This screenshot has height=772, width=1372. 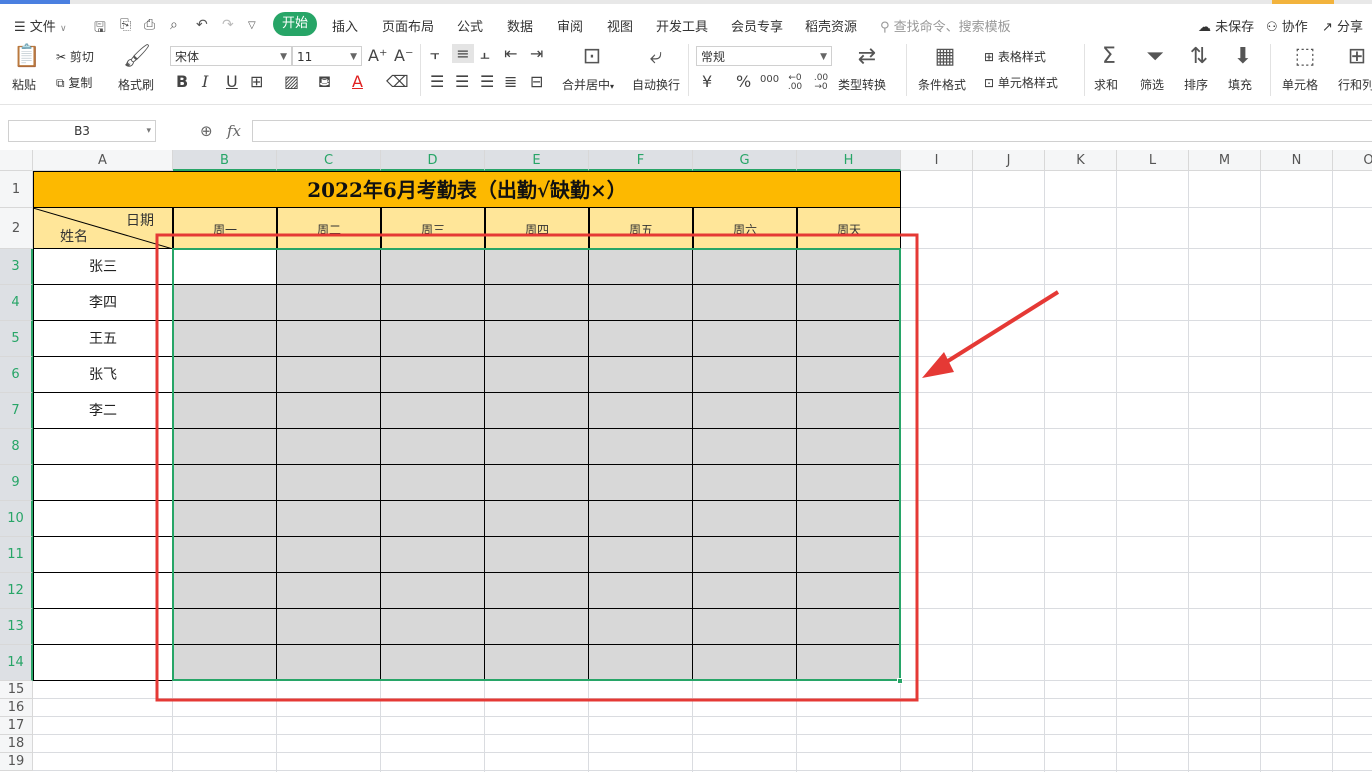 I want to click on red-arrow-shaft, so click(x=999, y=329).